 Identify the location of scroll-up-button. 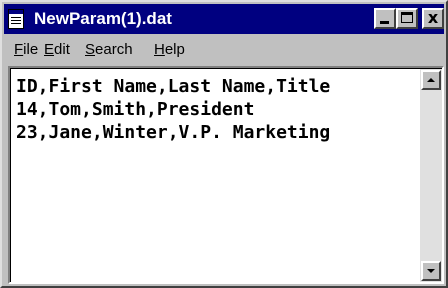
(431, 80).